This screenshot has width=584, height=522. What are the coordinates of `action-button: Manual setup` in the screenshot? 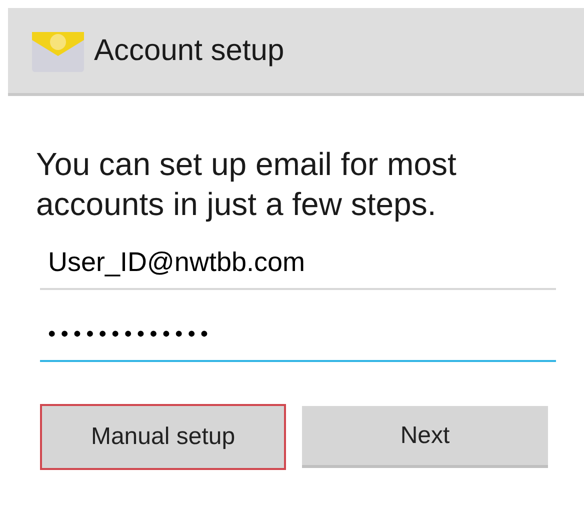 It's located at (163, 437).